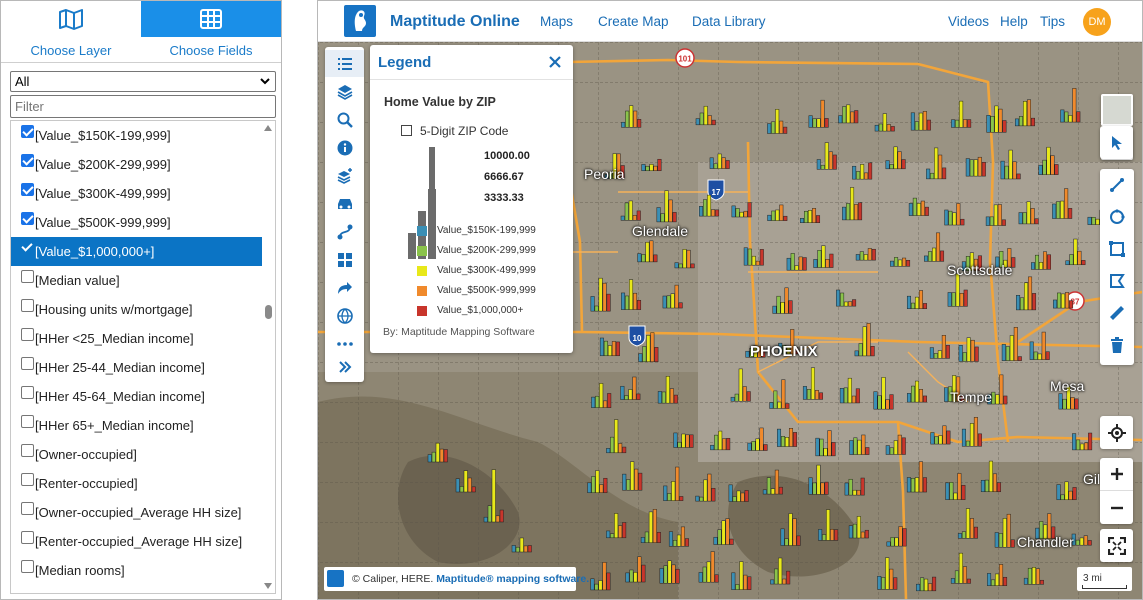 The image size is (1143, 600). Describe the element at coordinates (268, 312) in the screenshot. I see `scroll-thumb` at that location.